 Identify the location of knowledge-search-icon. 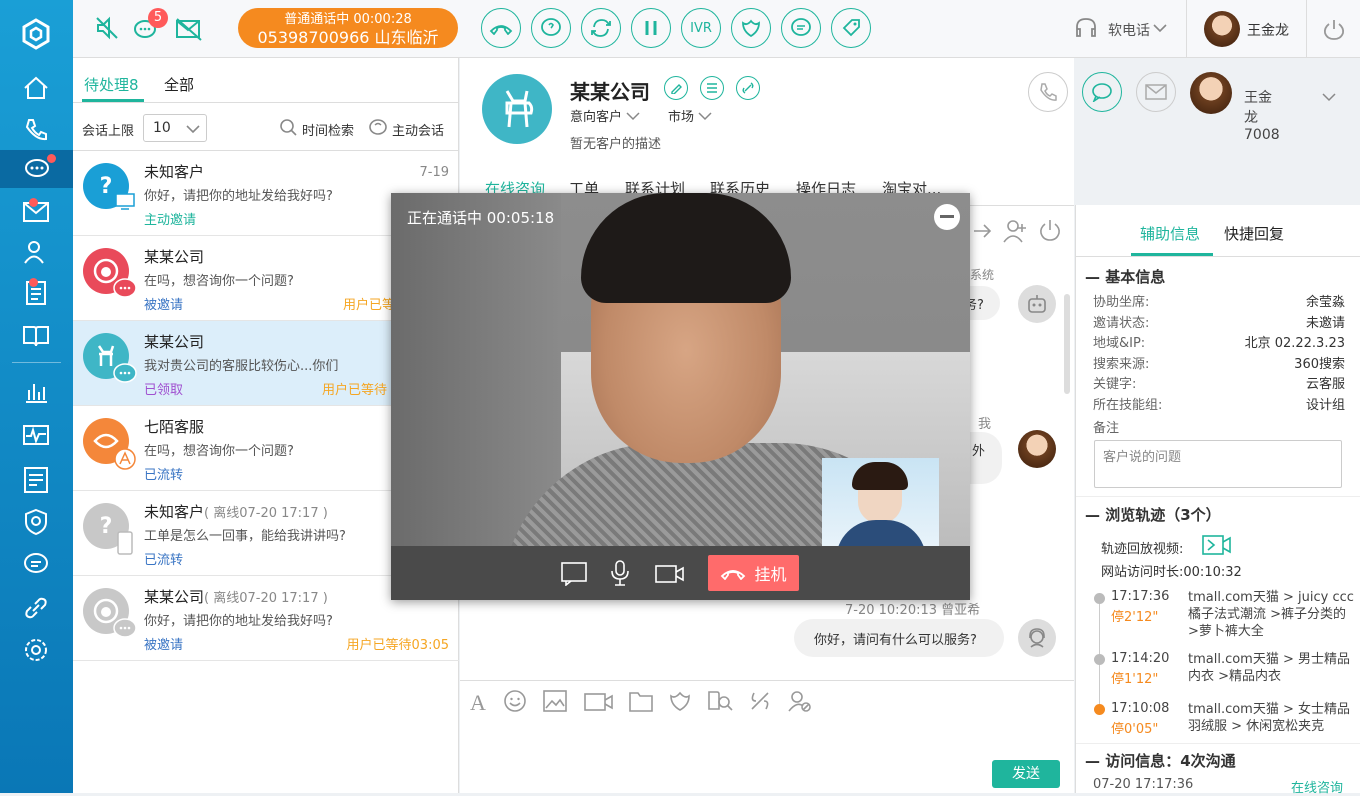
(720, 701).